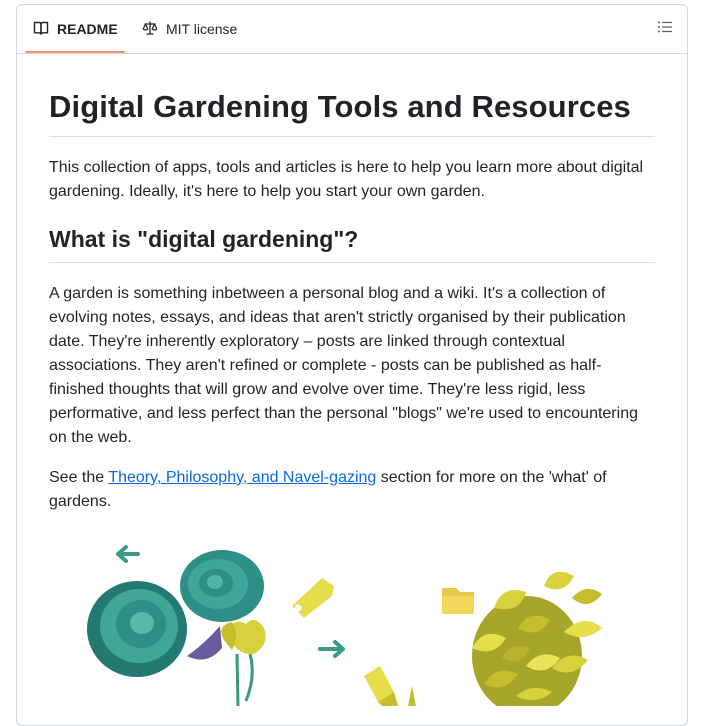 The width and height of the screenshot is (704, 726). I want to click on tab-readme-label: README, so click(87, 29).